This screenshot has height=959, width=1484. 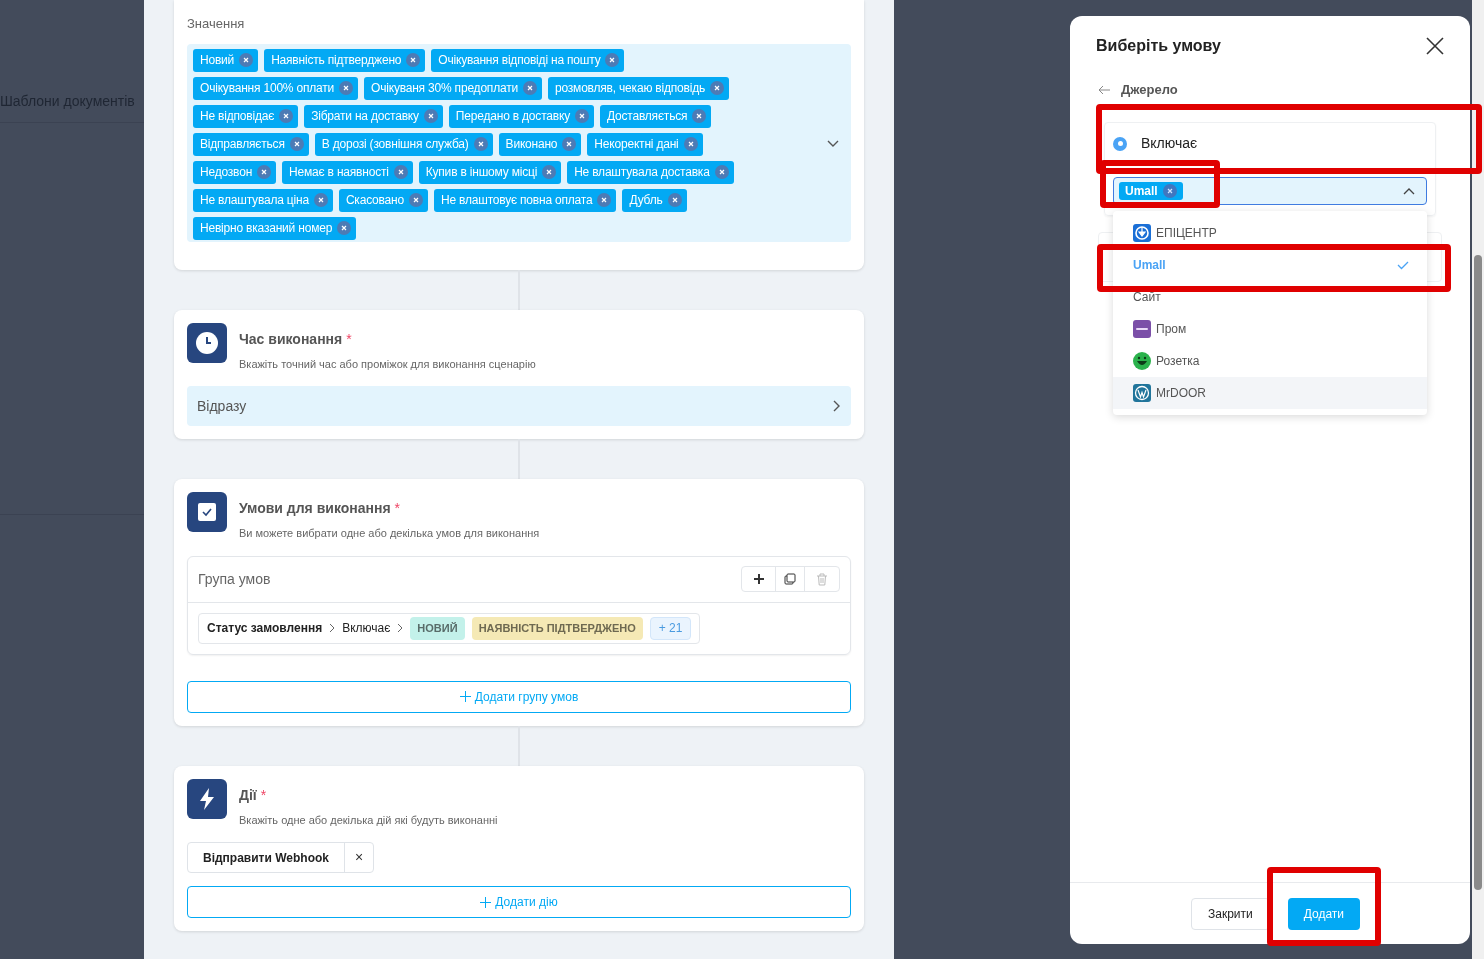 What do you see at coordinates (207, 342) in the screenshot?
I see `clock-icon` at bounding box center [207, 342].